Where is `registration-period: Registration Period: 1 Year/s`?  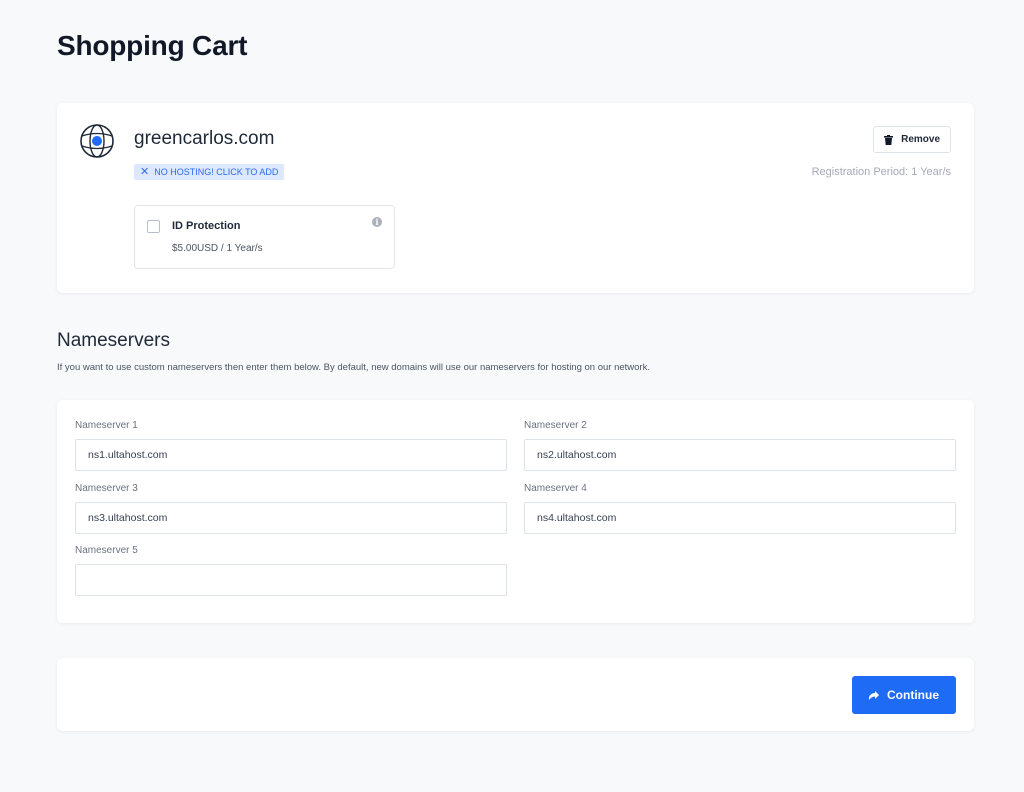 registration-period: Registration Period: 1 Year/s is located at coordinates (881, 172).